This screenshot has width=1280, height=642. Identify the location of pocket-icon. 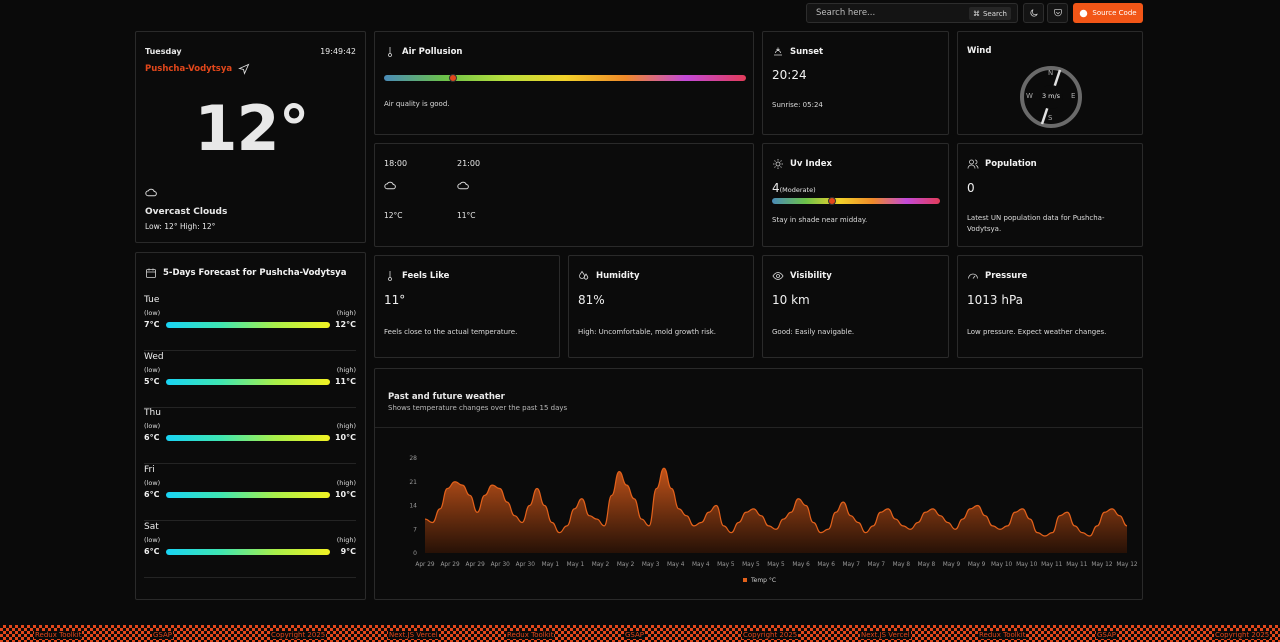
(1057, 13).